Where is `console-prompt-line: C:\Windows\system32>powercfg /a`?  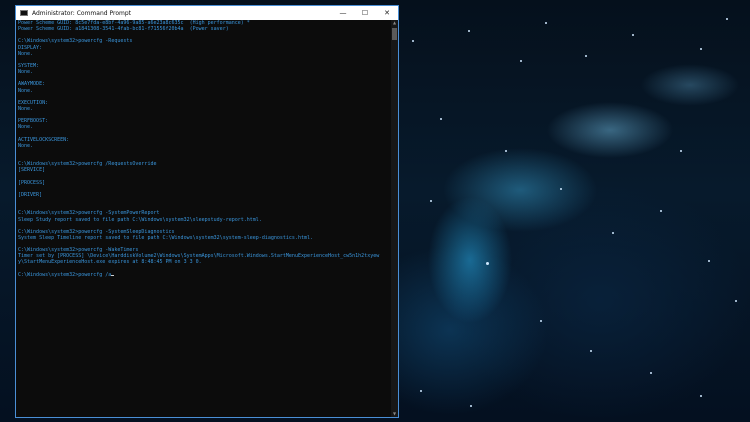
console-prompt-line: C:\Windows\system32>powercfg /a is located at coordinates (203, 275).